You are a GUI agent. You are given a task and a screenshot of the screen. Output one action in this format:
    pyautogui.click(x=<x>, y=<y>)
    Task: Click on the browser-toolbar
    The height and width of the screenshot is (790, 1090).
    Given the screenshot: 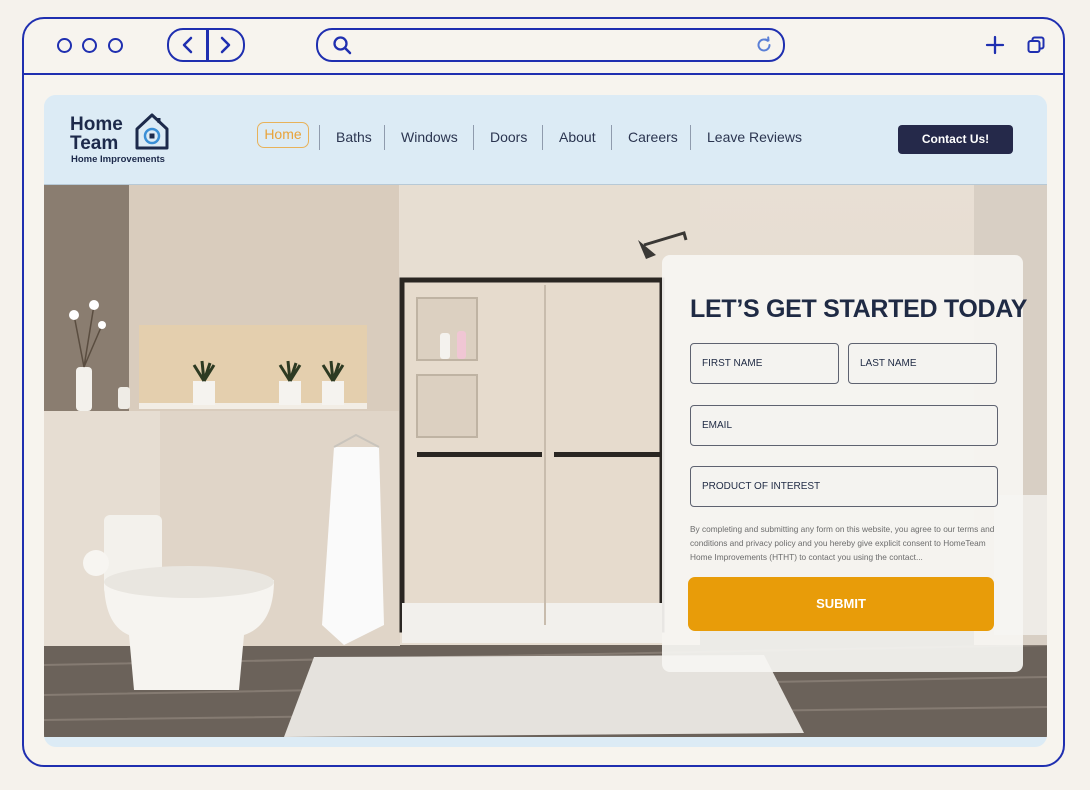 What is the action you would take?
    pyautogui.click(x=543, y=47)
    